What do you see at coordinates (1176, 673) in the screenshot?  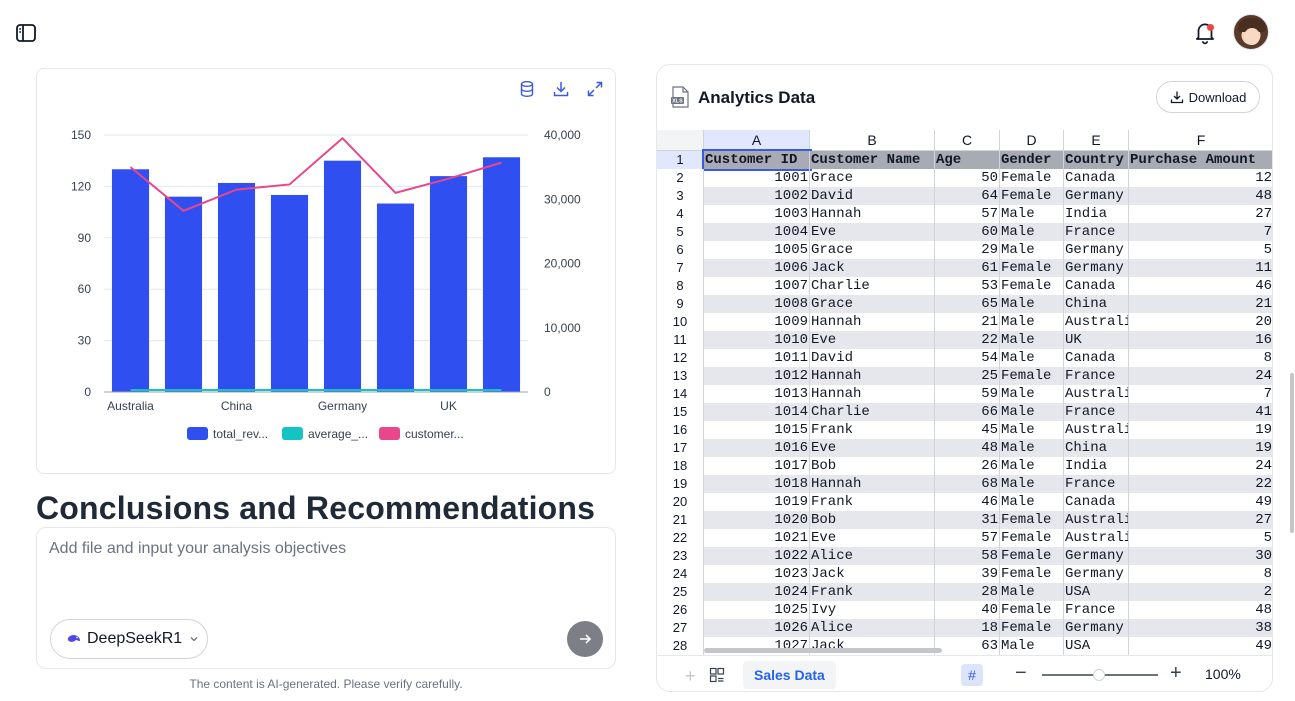 I see `zoom-in-button: +` at bounding box center [1176, 673].